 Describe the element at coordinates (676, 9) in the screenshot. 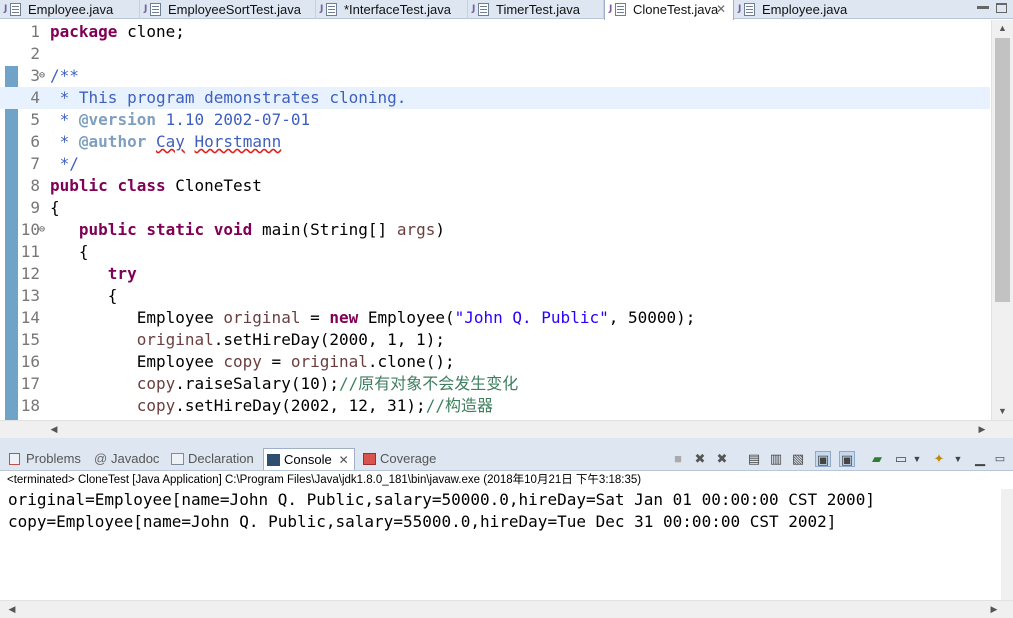

I see `tab-label: CloneTest.java` at that location.